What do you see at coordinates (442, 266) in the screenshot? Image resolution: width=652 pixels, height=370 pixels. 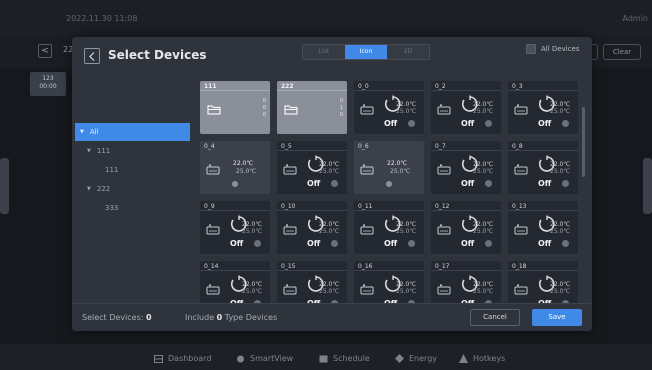 I see `device-name: 0_17` at bounding box center [442, 266].